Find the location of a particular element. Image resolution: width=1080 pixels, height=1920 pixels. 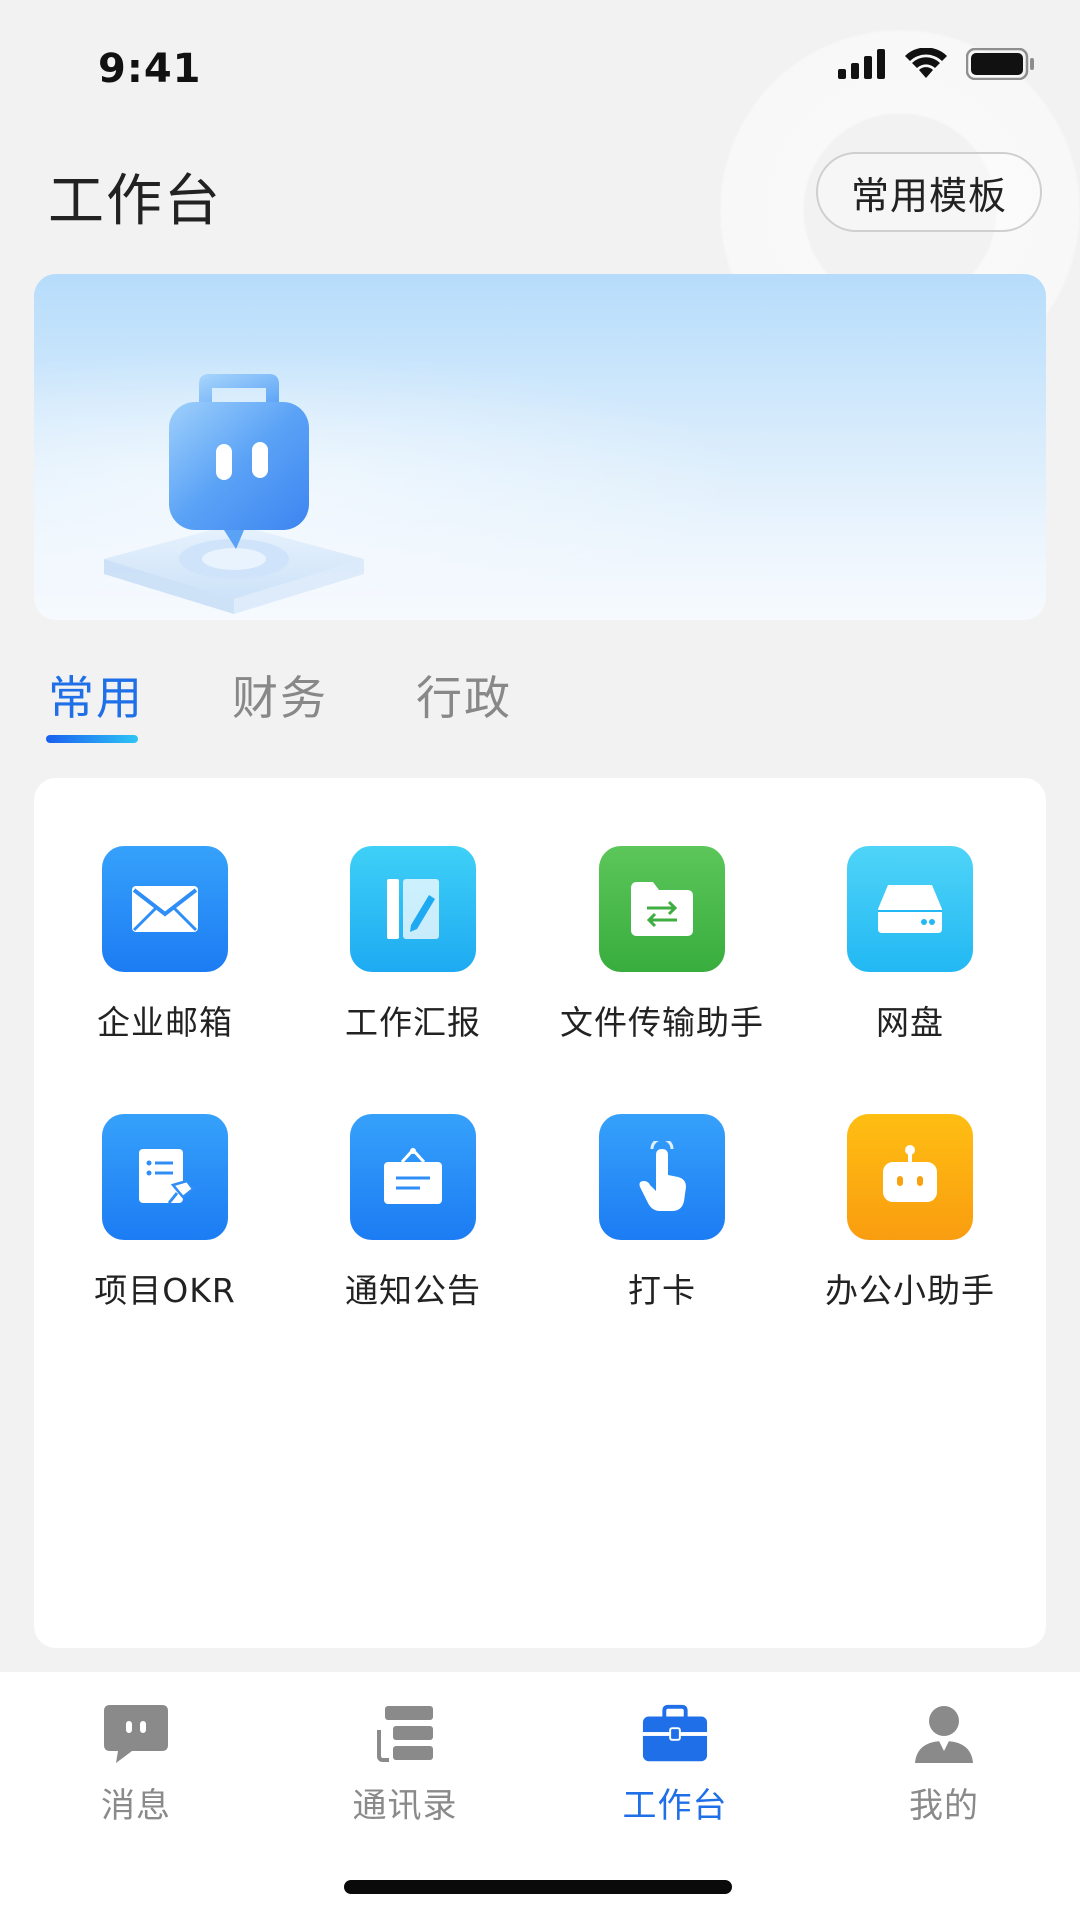

robot-icon is located at coordinates (910, 1177).